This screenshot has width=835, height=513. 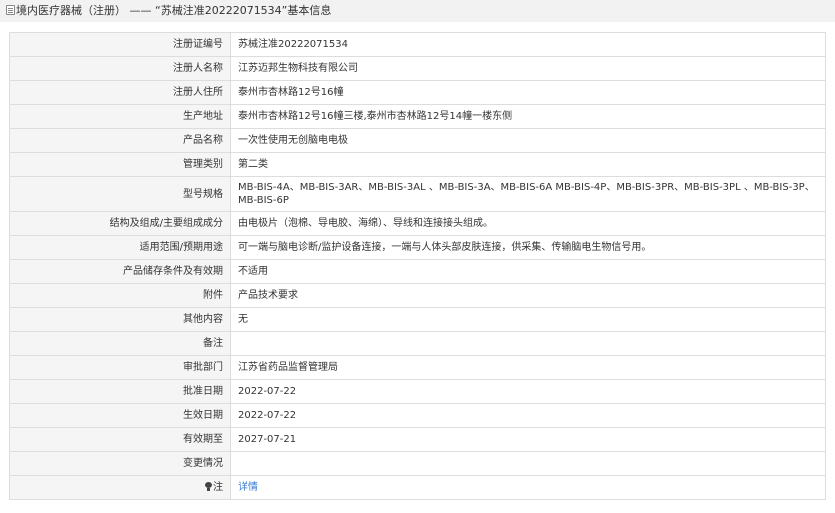 What do you see at coordinates (120, 44) in the screenshot?
I see `row-label: 注册证编号` at bounding box center [120, 44].